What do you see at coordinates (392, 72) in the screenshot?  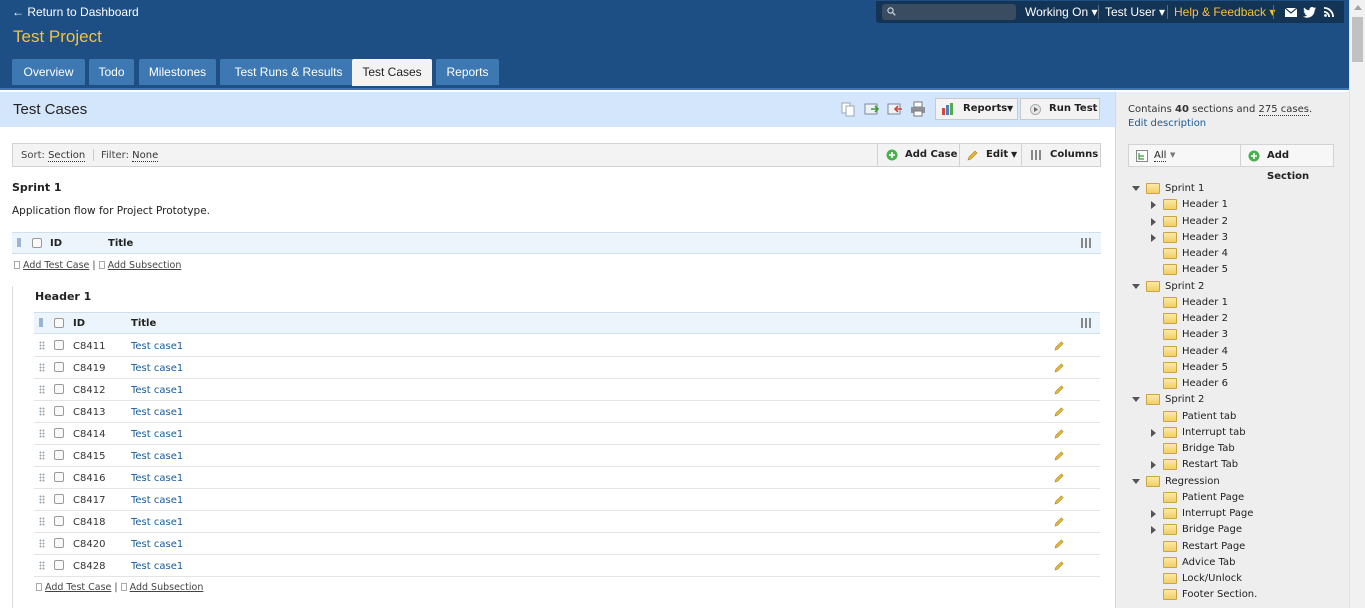 I see `tab-test-cases: Test Cases` at bounding box center [392, 72].